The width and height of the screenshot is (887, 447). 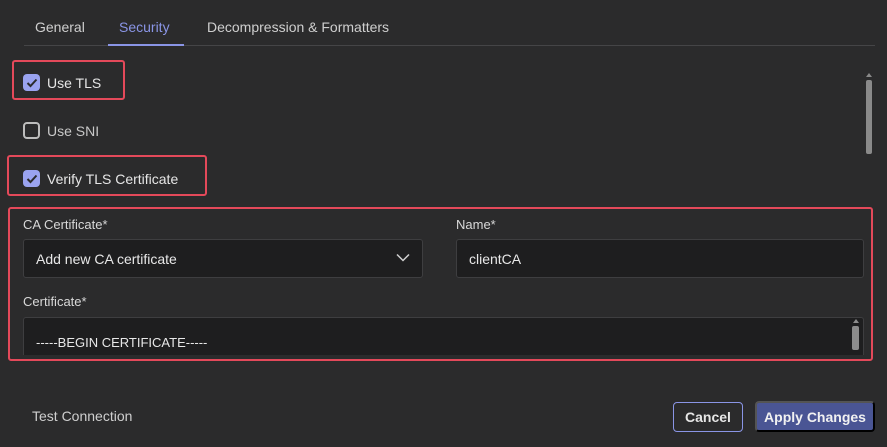 What do you see at coordinates (815, 416) in the screenshot?
I see `apply-changes-button: Apply Changes` at bounding box center [815, 416].